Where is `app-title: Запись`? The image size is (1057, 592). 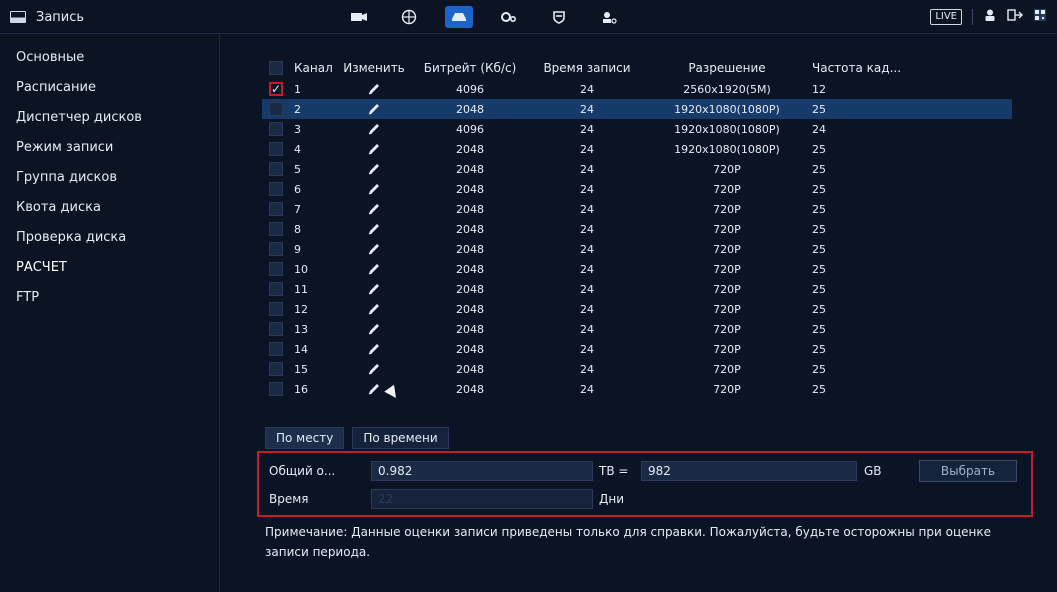 app-title: Запись is located at coordinates (60, 17).